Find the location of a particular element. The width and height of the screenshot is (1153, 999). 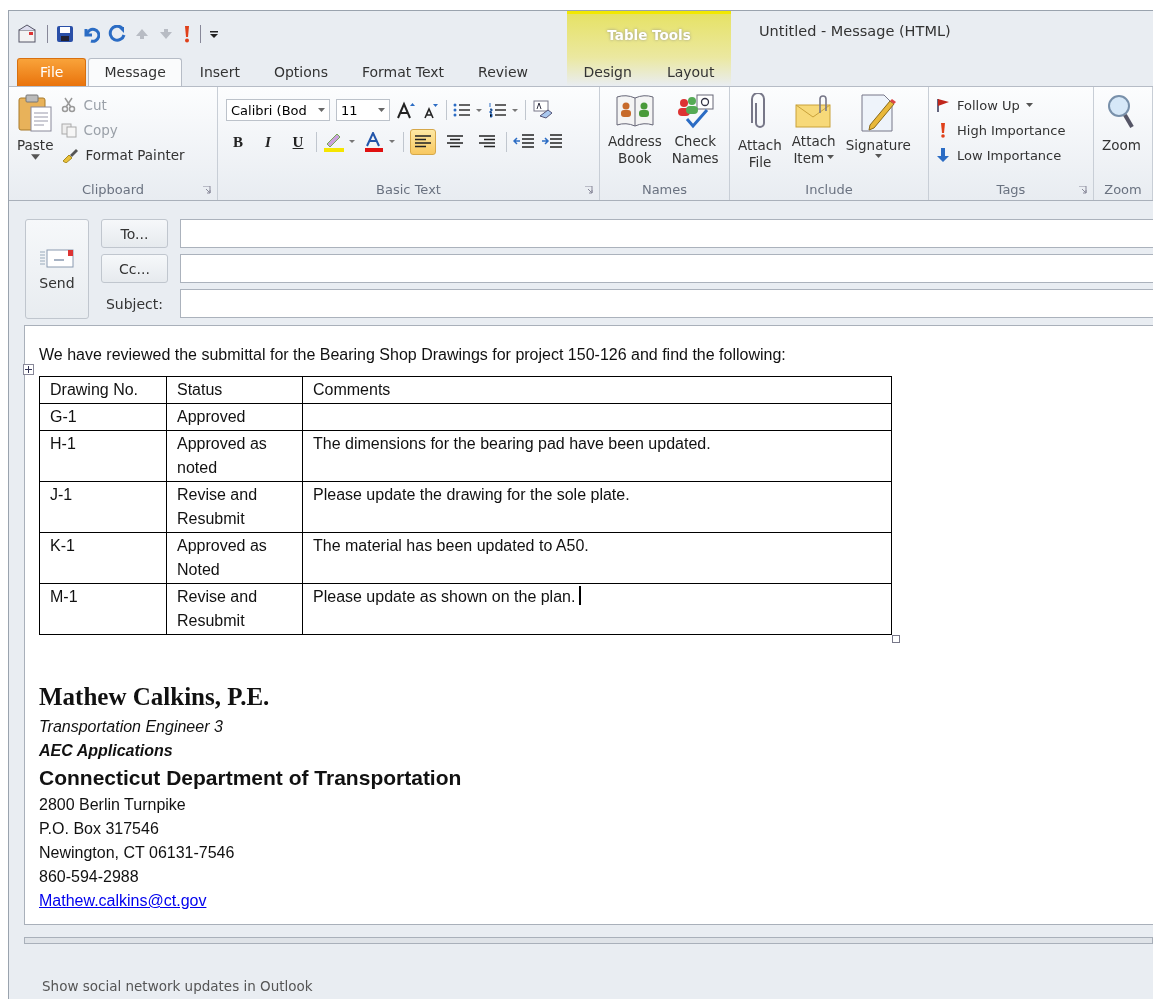

down-arrow-icon is located at coordinates (943, 155).